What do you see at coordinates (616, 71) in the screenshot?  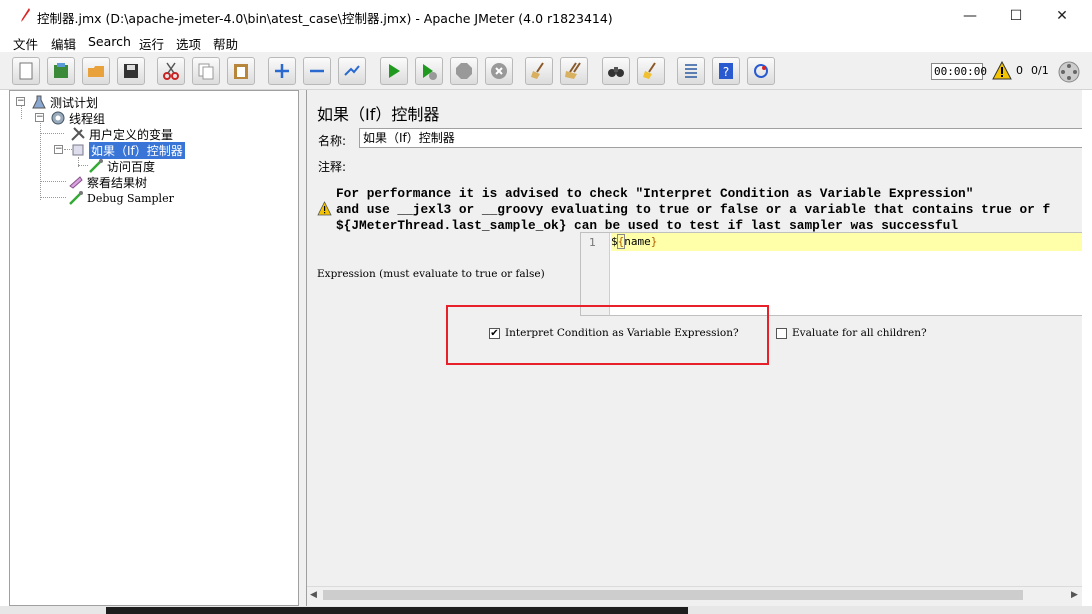 I see `search-button` at bounding box center [616, 71].